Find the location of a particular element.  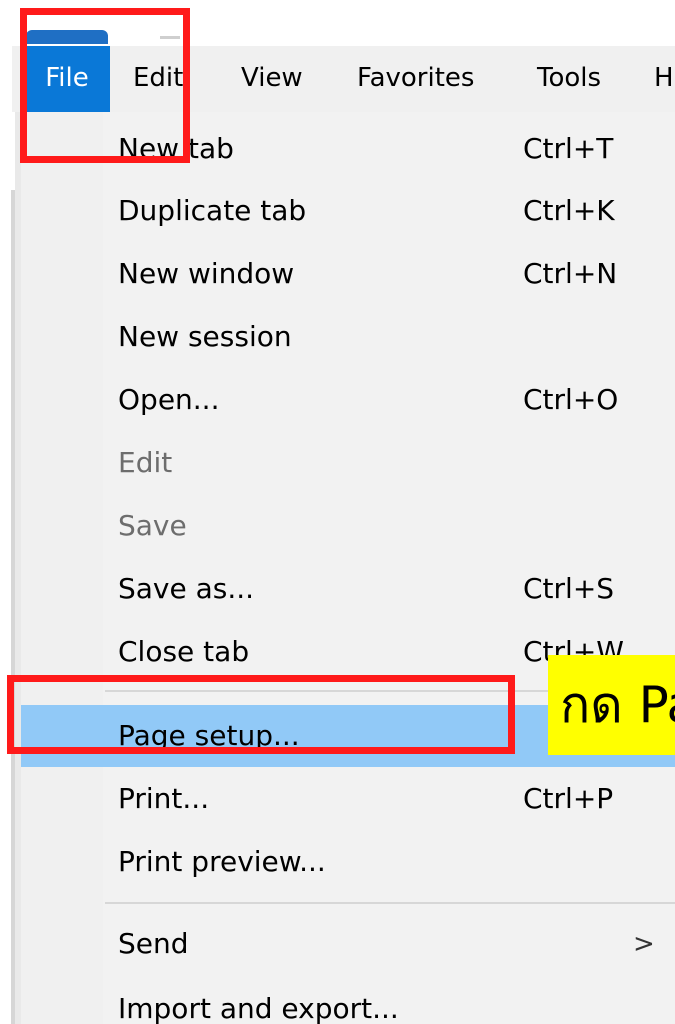

menu-item-new-window: New window Ctrl+N is located at coordinates (348, 274).